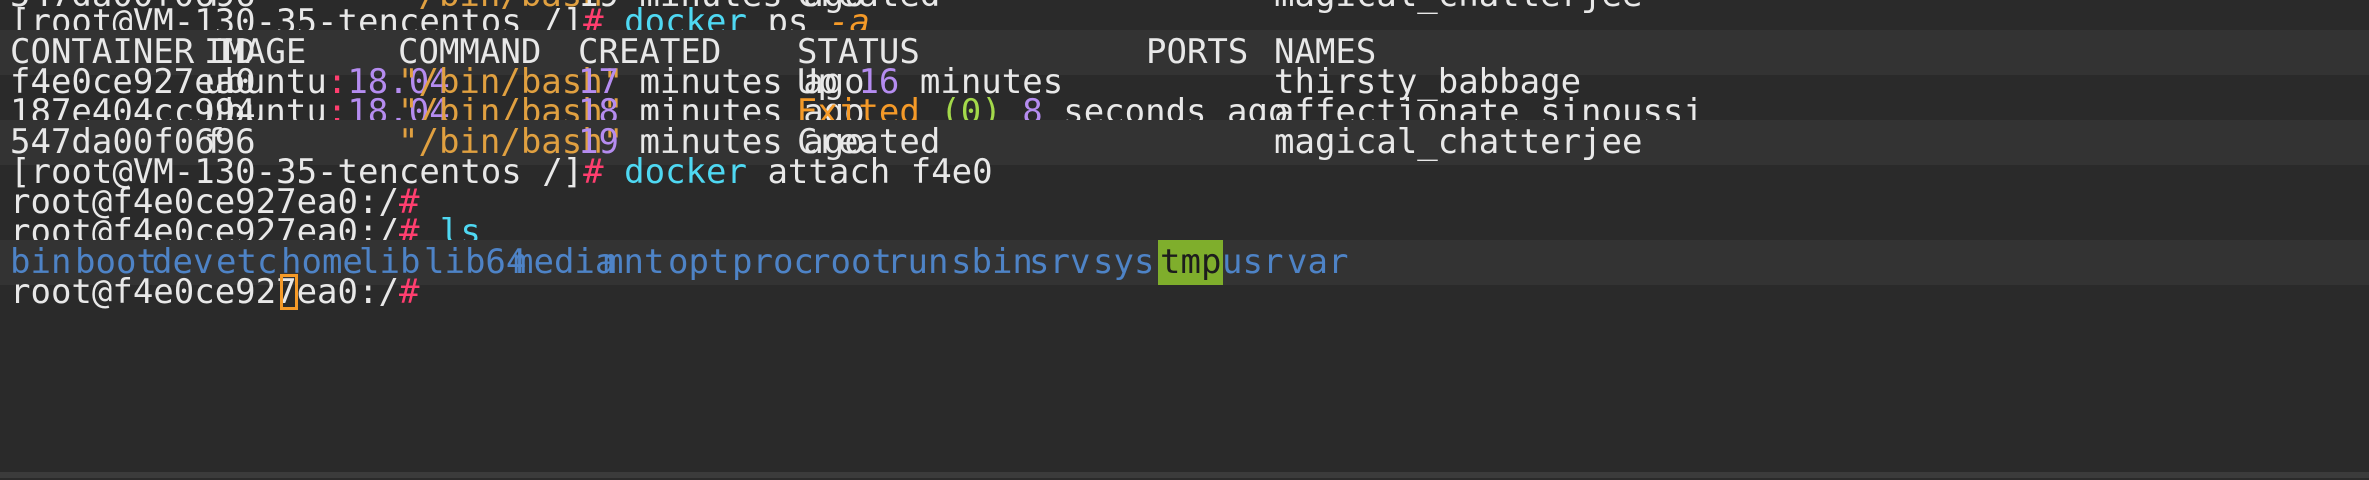 The image size is (2369, 480). What do you see at coordinates (204, 292) in the screenshot?
I see `prompt-host: root@f4e0ce927ea0:/` at bounding box center [204, 292].